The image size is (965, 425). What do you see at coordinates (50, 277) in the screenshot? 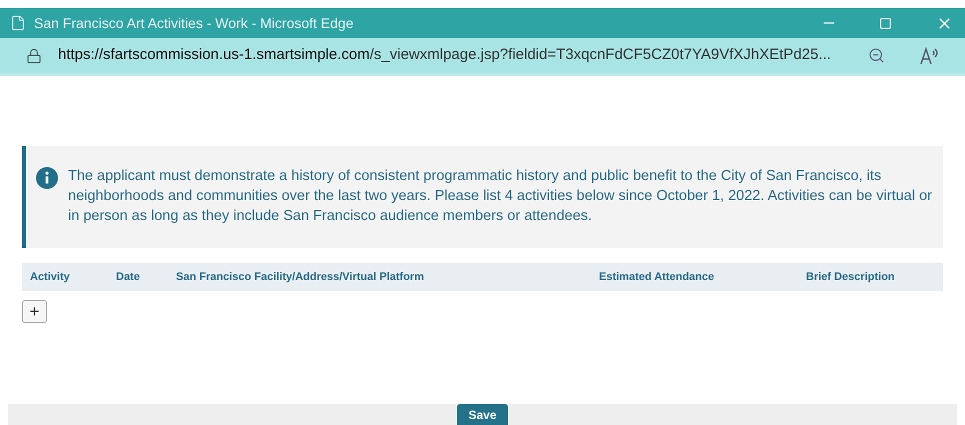
I see `column-header: Activity` at bounding box center [50, 277].